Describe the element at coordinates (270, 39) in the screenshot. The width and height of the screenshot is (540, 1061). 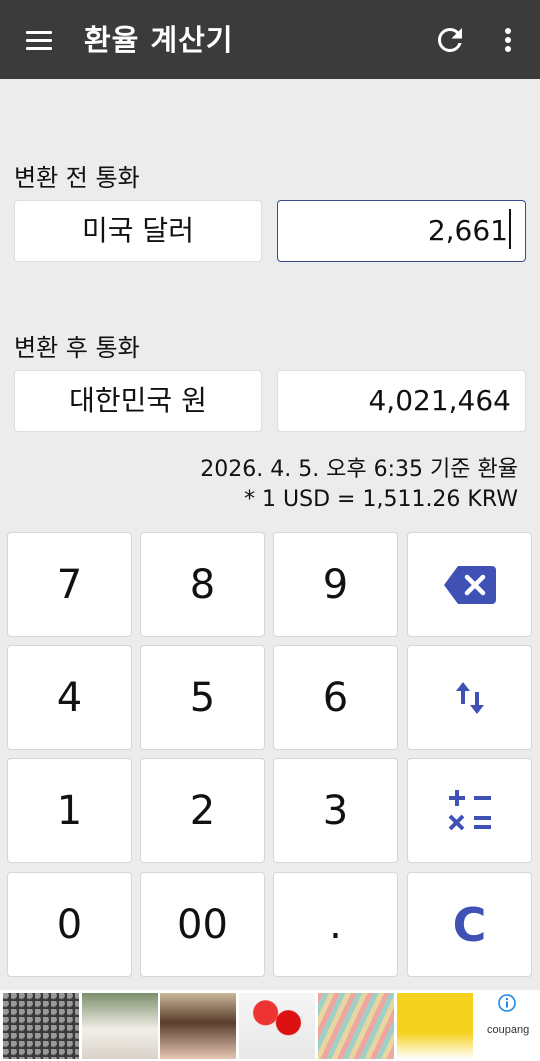
I see `app-bar: 환율 계산기` at that location.